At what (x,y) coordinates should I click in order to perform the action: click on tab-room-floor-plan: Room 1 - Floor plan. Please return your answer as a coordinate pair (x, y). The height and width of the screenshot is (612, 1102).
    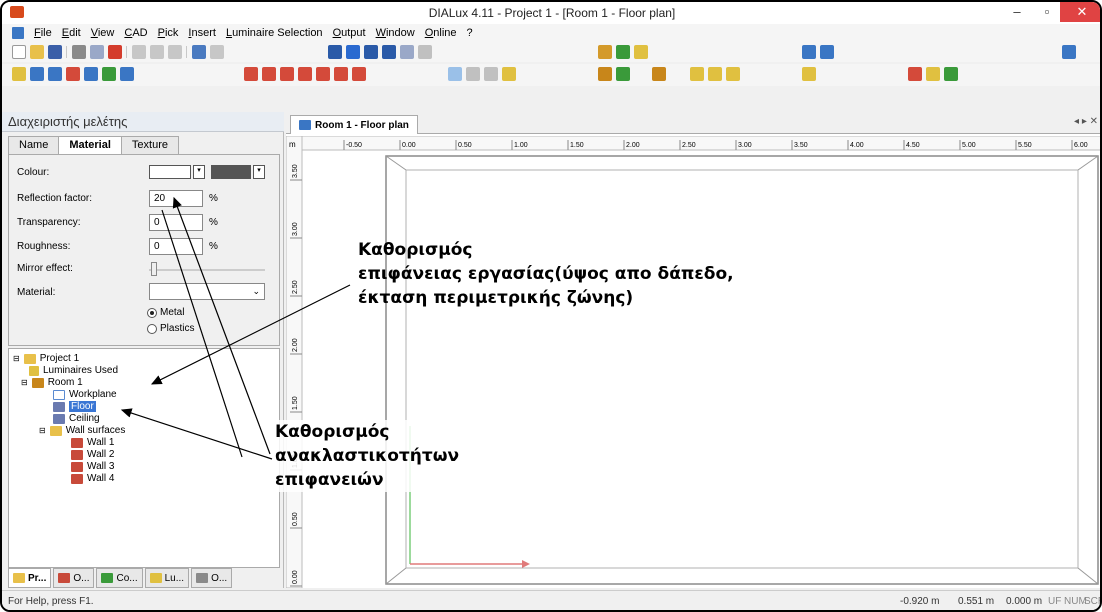
    Looking at the image, I should click on (354, 124).